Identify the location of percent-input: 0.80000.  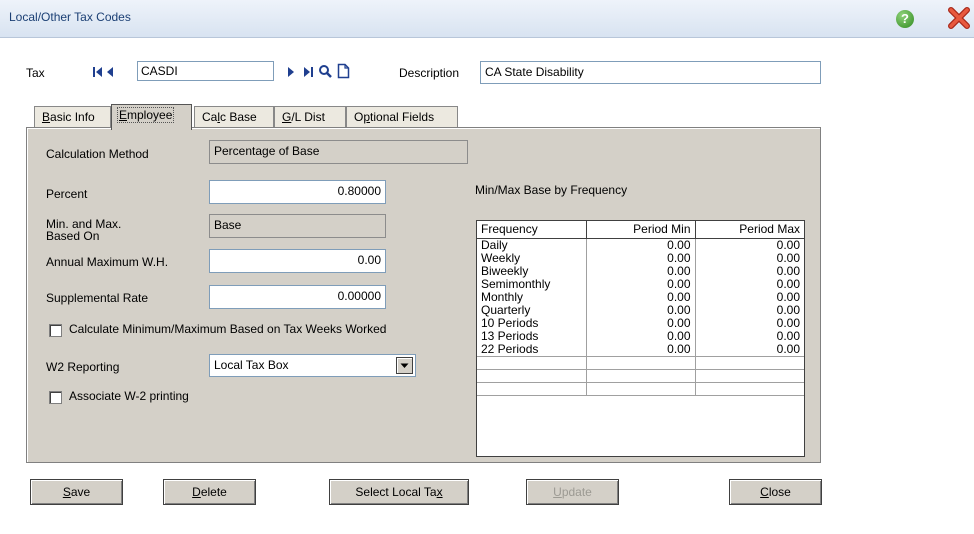
(297, 192).